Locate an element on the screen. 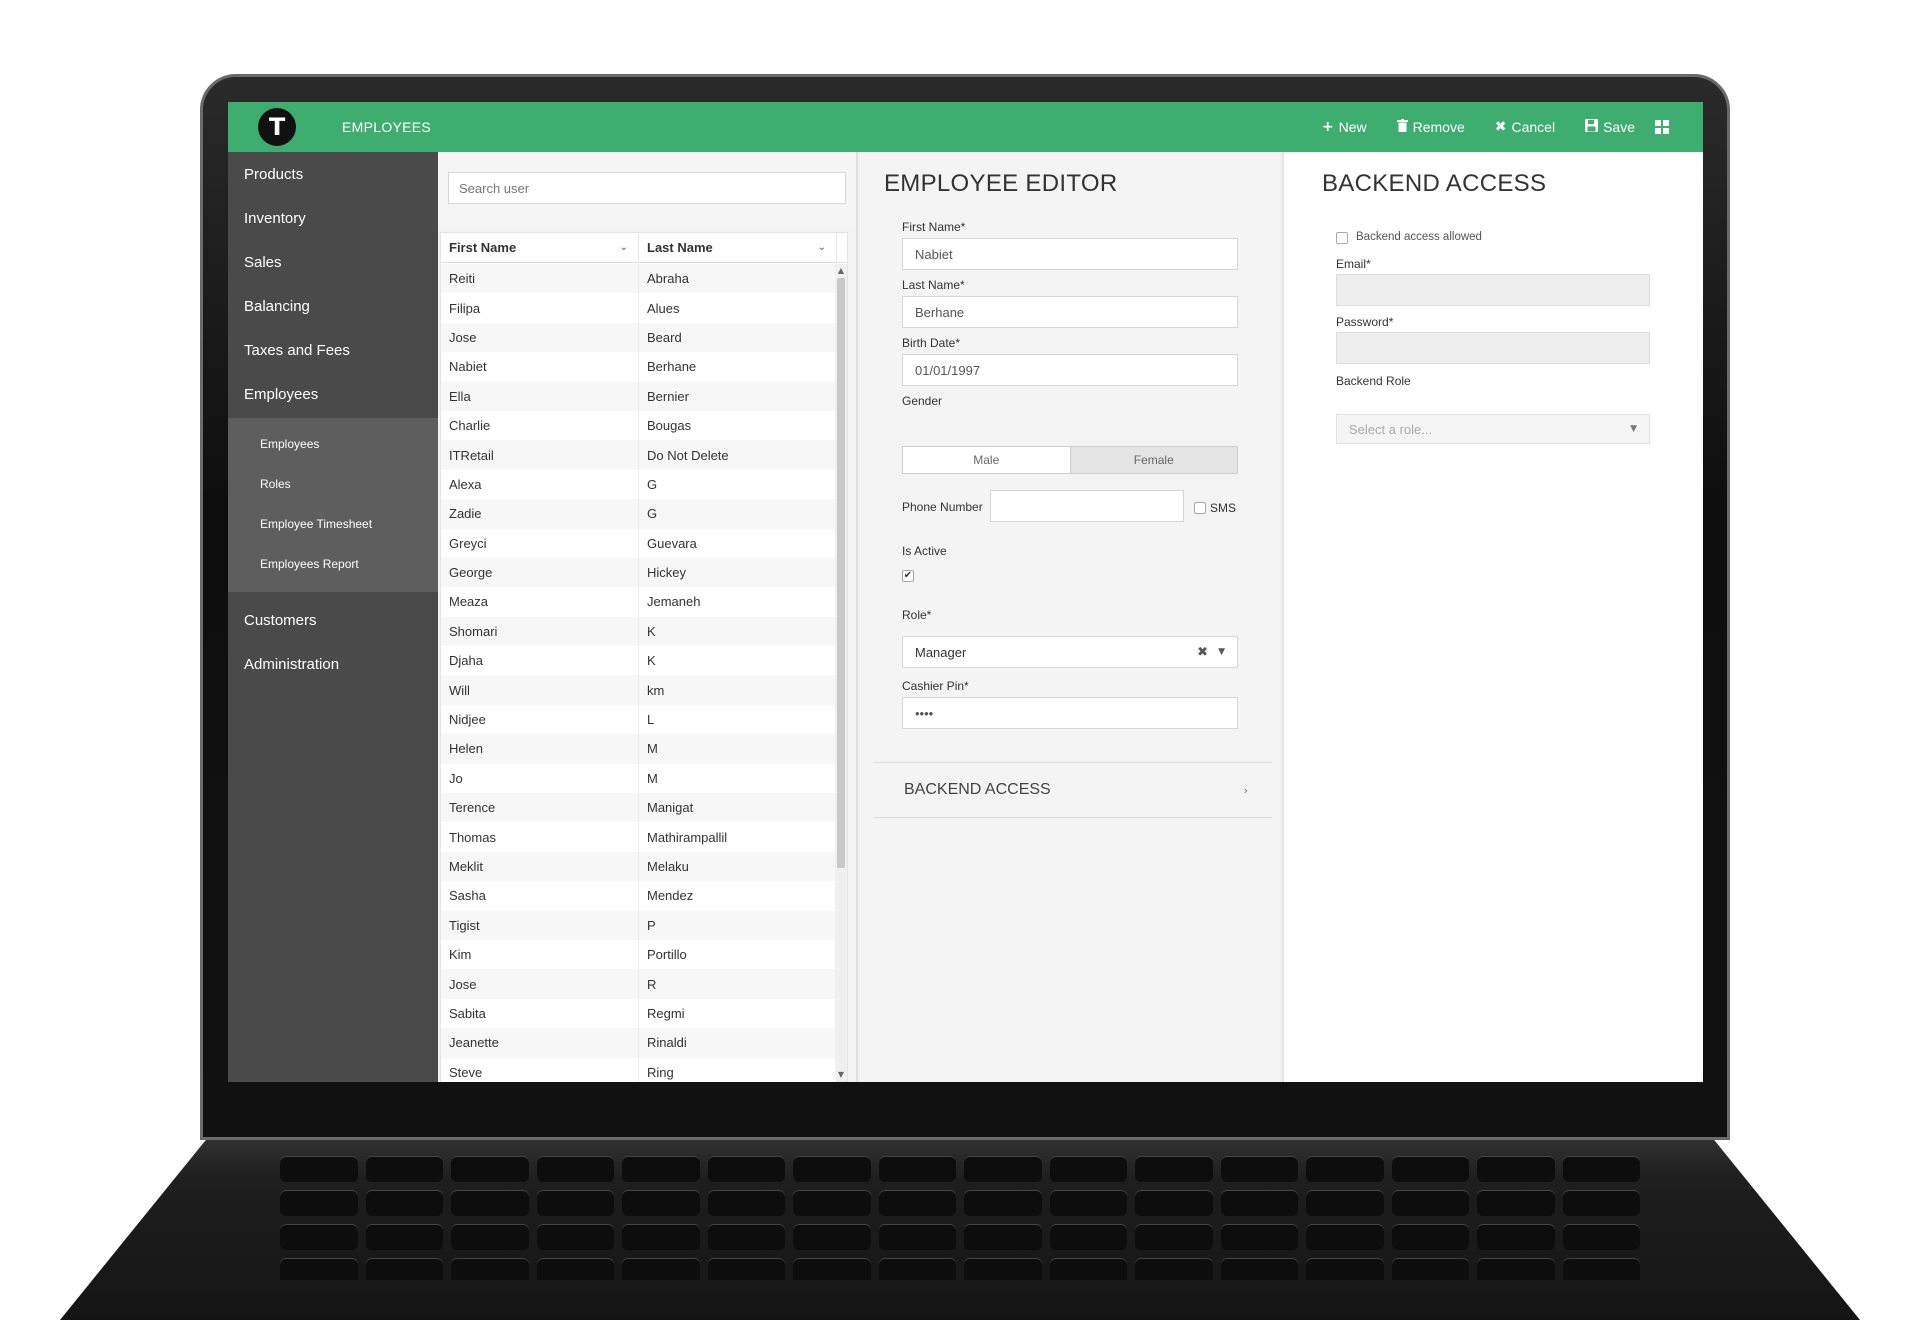  sidebar-subitem-employee-timesheet: Employee Timesheet is located at coordinates (333, 524).